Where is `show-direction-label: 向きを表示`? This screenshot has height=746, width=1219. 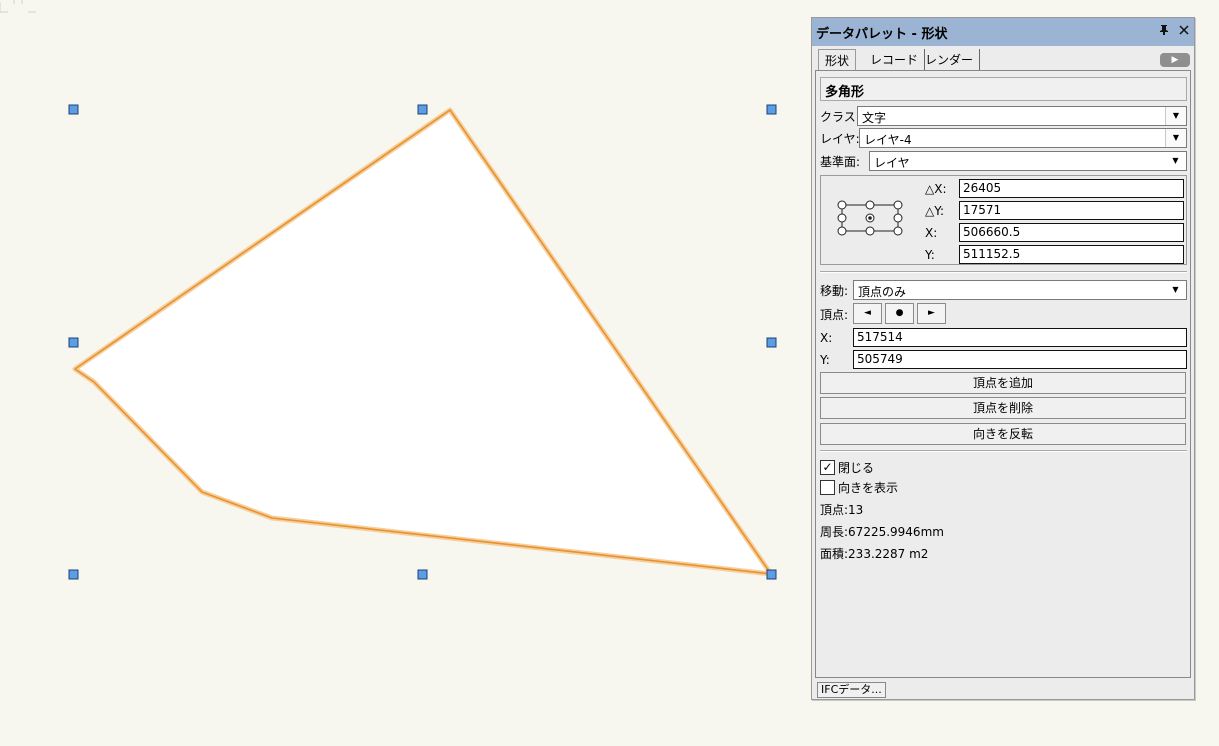 show-direction-label: 向きを表示 is located at coordinates (868, 487).